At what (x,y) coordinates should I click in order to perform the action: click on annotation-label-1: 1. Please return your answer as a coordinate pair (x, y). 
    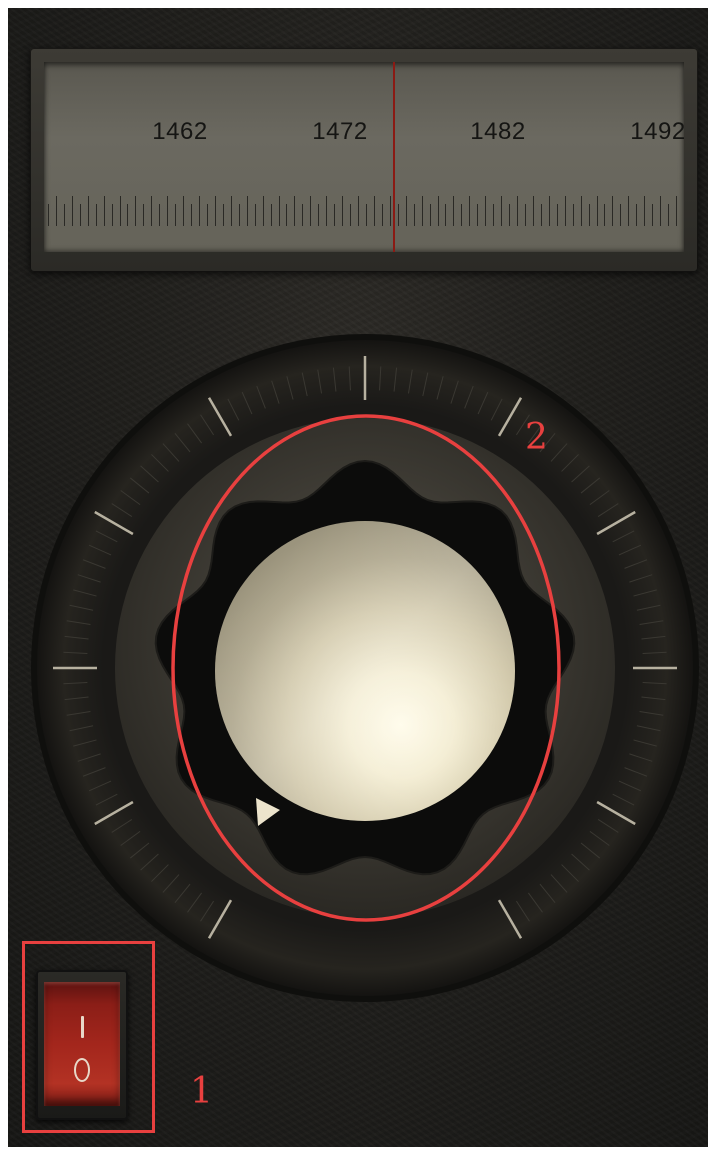
    Looking at the image, I should click on (201, 1091).